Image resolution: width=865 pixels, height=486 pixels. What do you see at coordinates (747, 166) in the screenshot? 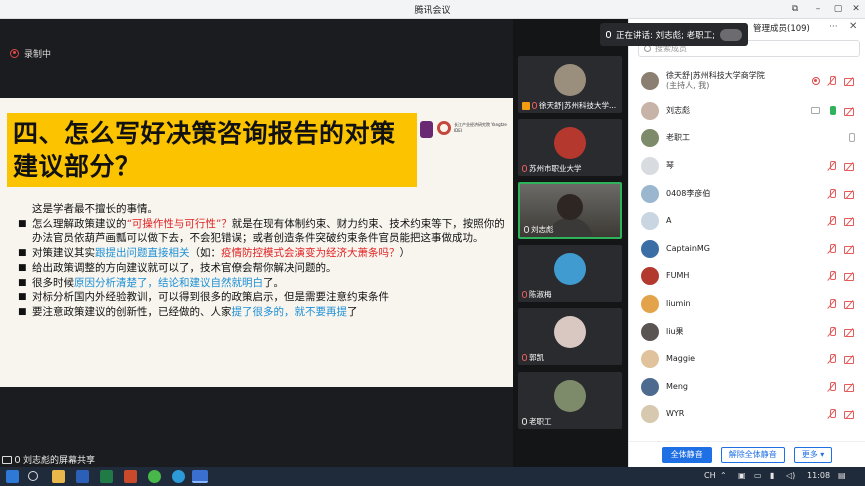
I see `member-list-item: 琴` at bounding box center [747, 166].